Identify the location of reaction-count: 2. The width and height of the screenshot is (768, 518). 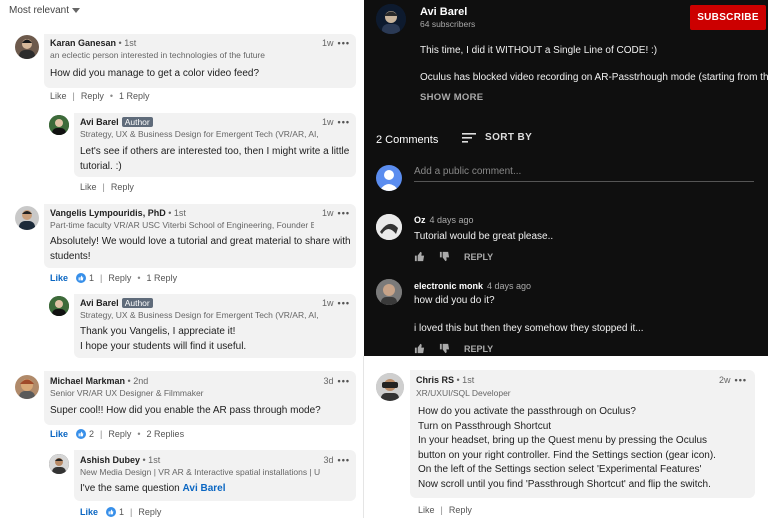
(91, 434).